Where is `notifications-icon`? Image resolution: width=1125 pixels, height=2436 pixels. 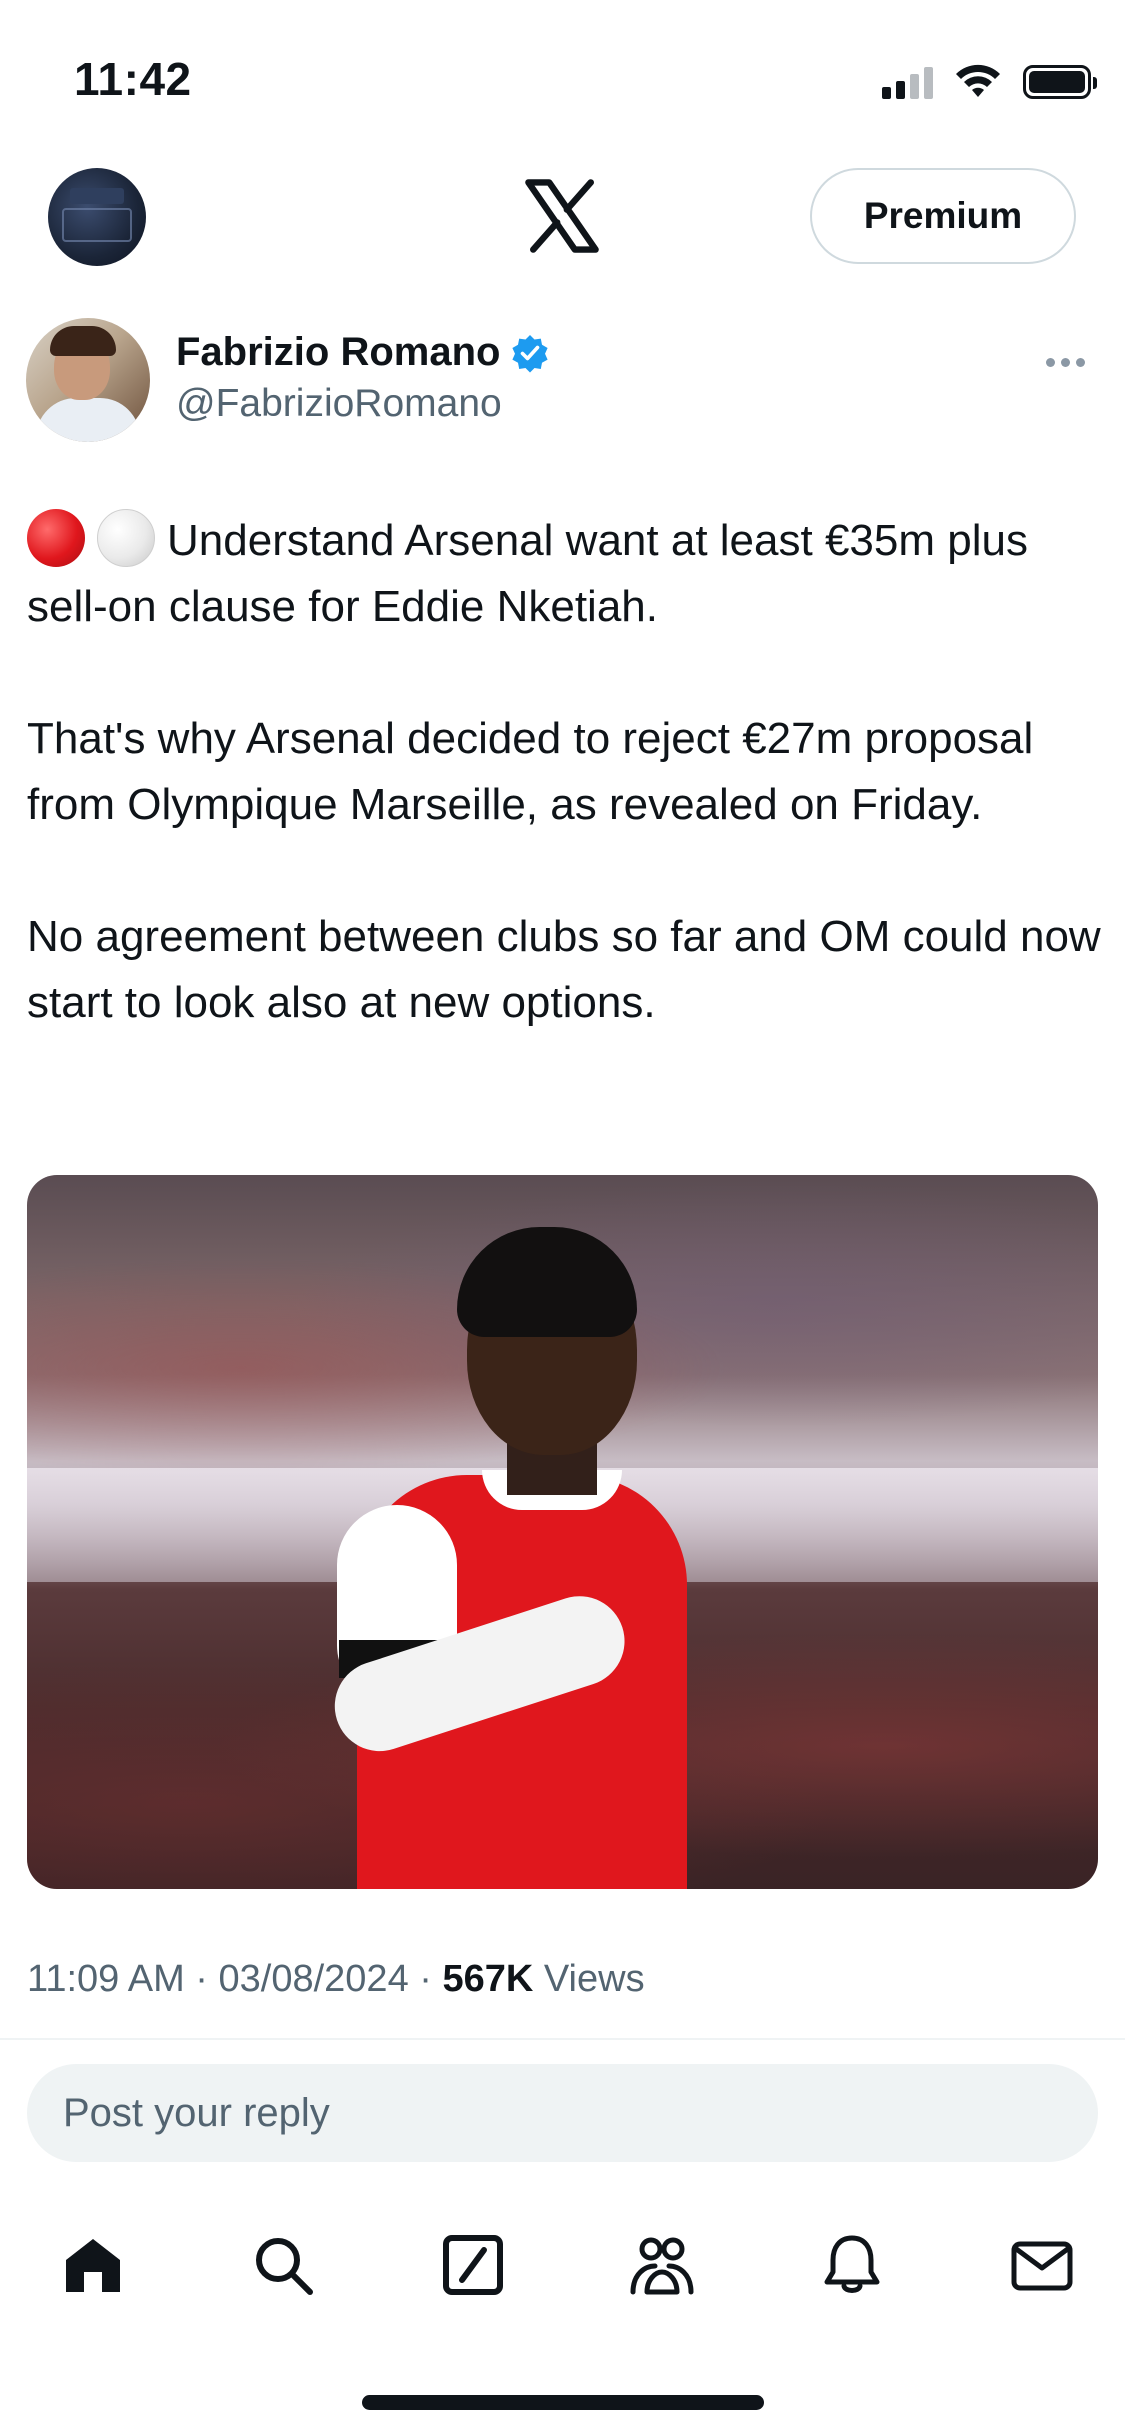
notifications-icon is located at coordinates (852, 2264).